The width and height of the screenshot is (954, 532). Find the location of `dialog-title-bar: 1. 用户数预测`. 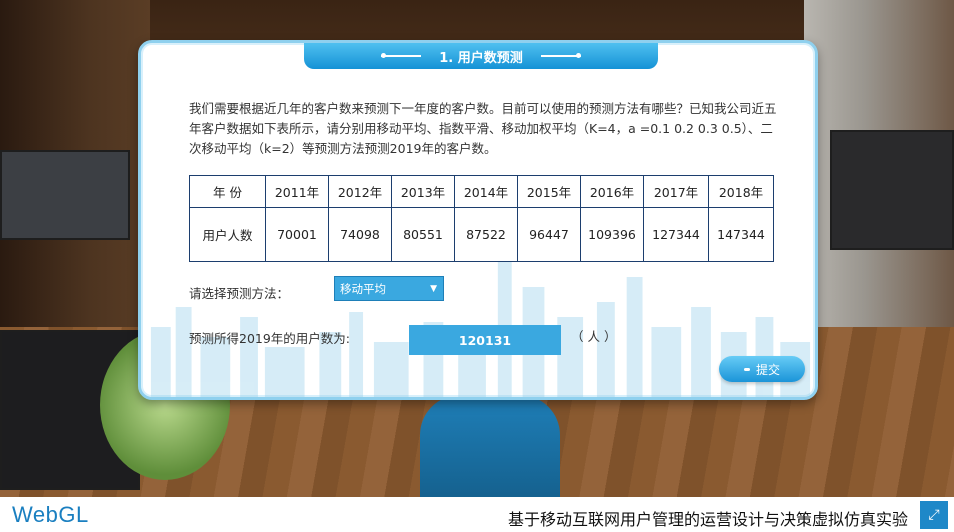

dialog-title-bar: 1. 用户数预测 is located at coordinates (481, 56).